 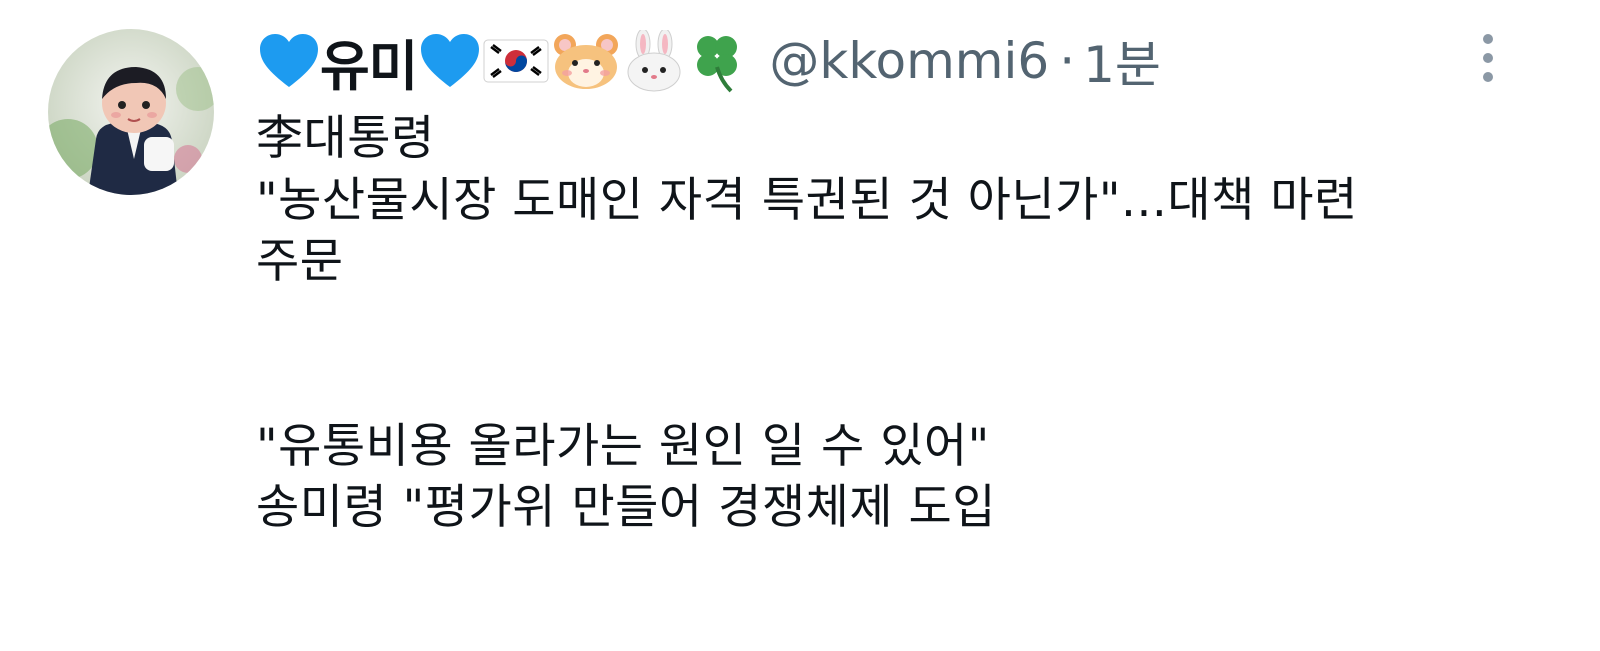 What do you see at coordinates (1122, 61) in the screenshot?
I see `timestamp: 1분` at bounding box center [1122, 61].